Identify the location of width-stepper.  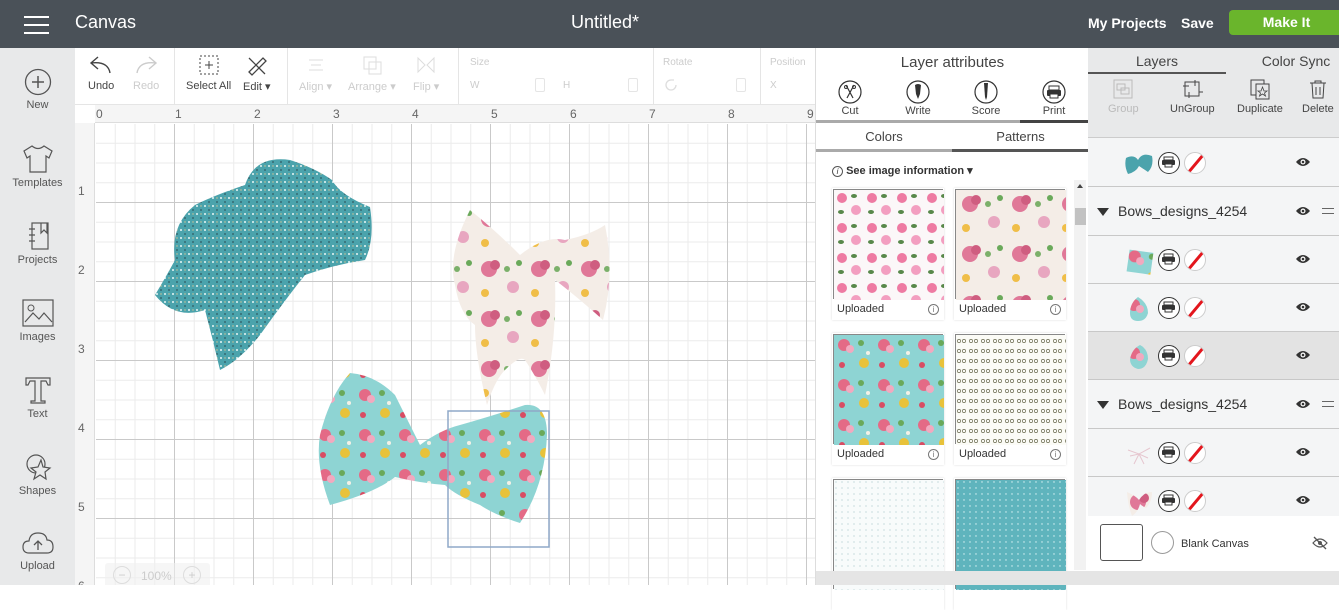
(540, 85).